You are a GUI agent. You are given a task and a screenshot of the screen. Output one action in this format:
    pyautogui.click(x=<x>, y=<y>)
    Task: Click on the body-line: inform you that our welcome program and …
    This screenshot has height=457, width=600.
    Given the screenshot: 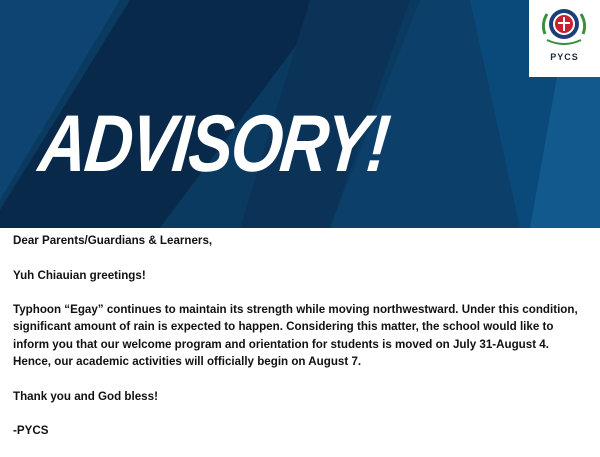 What is the action you would take?
    pyautogui.click(x=281, y=344)
    